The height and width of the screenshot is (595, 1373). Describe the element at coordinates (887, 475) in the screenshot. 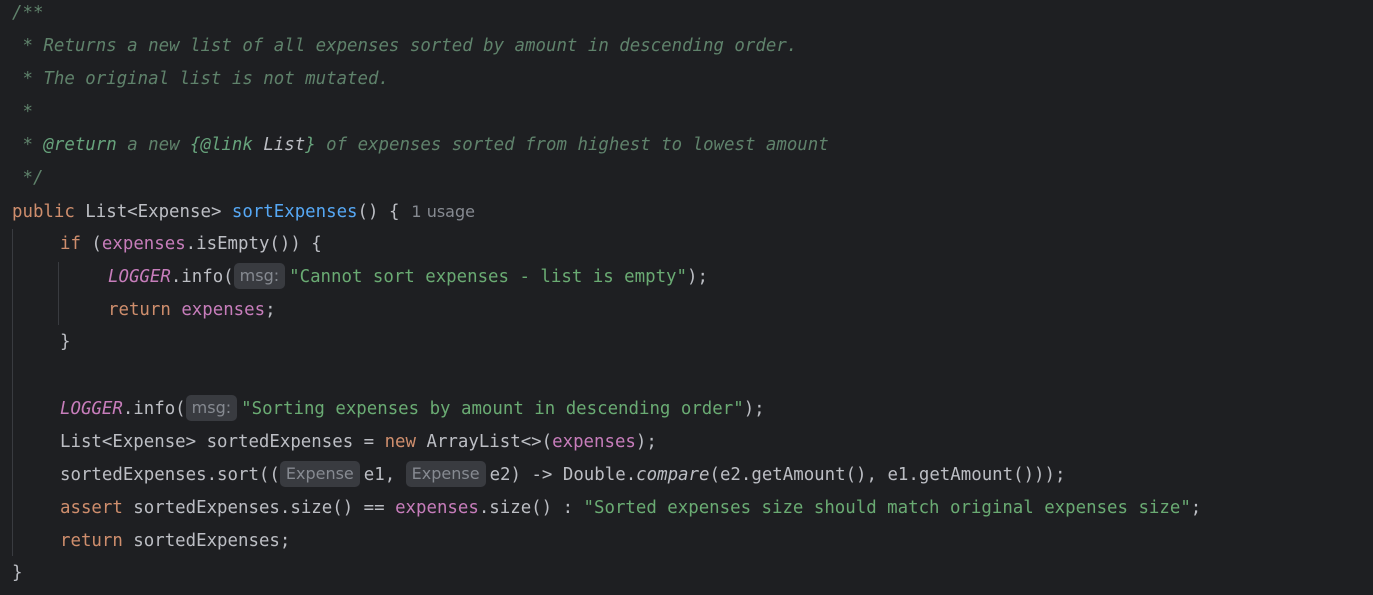

I see `code-text: (e2.getAmount(), e1.getAmount()));` at that location.